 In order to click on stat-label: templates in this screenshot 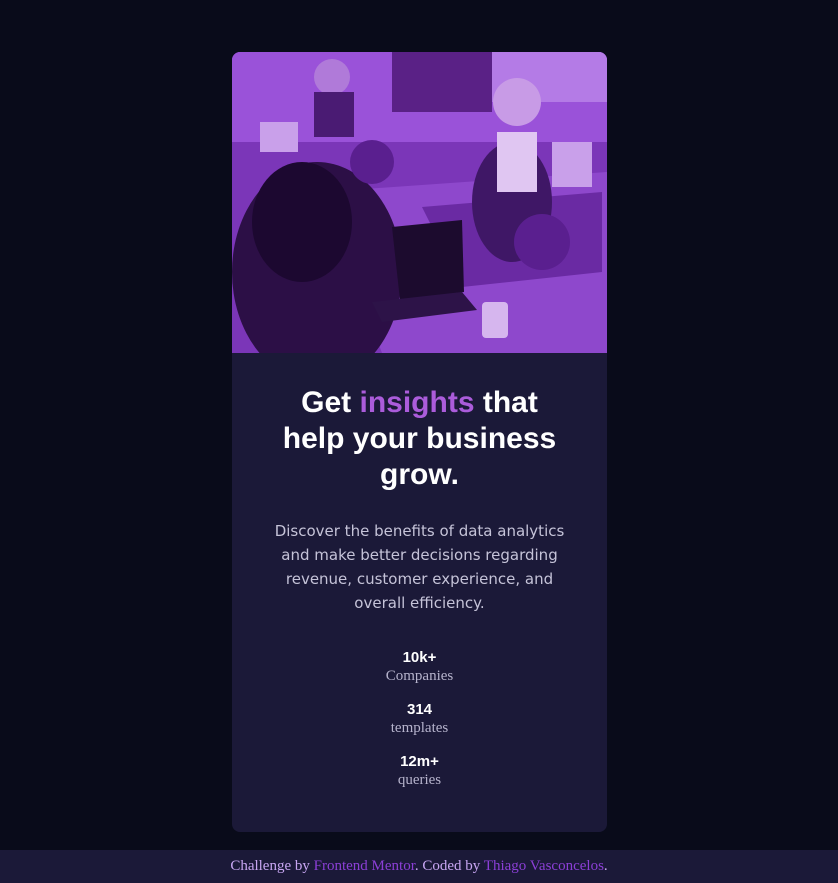, I will do `click(419, 728)`.